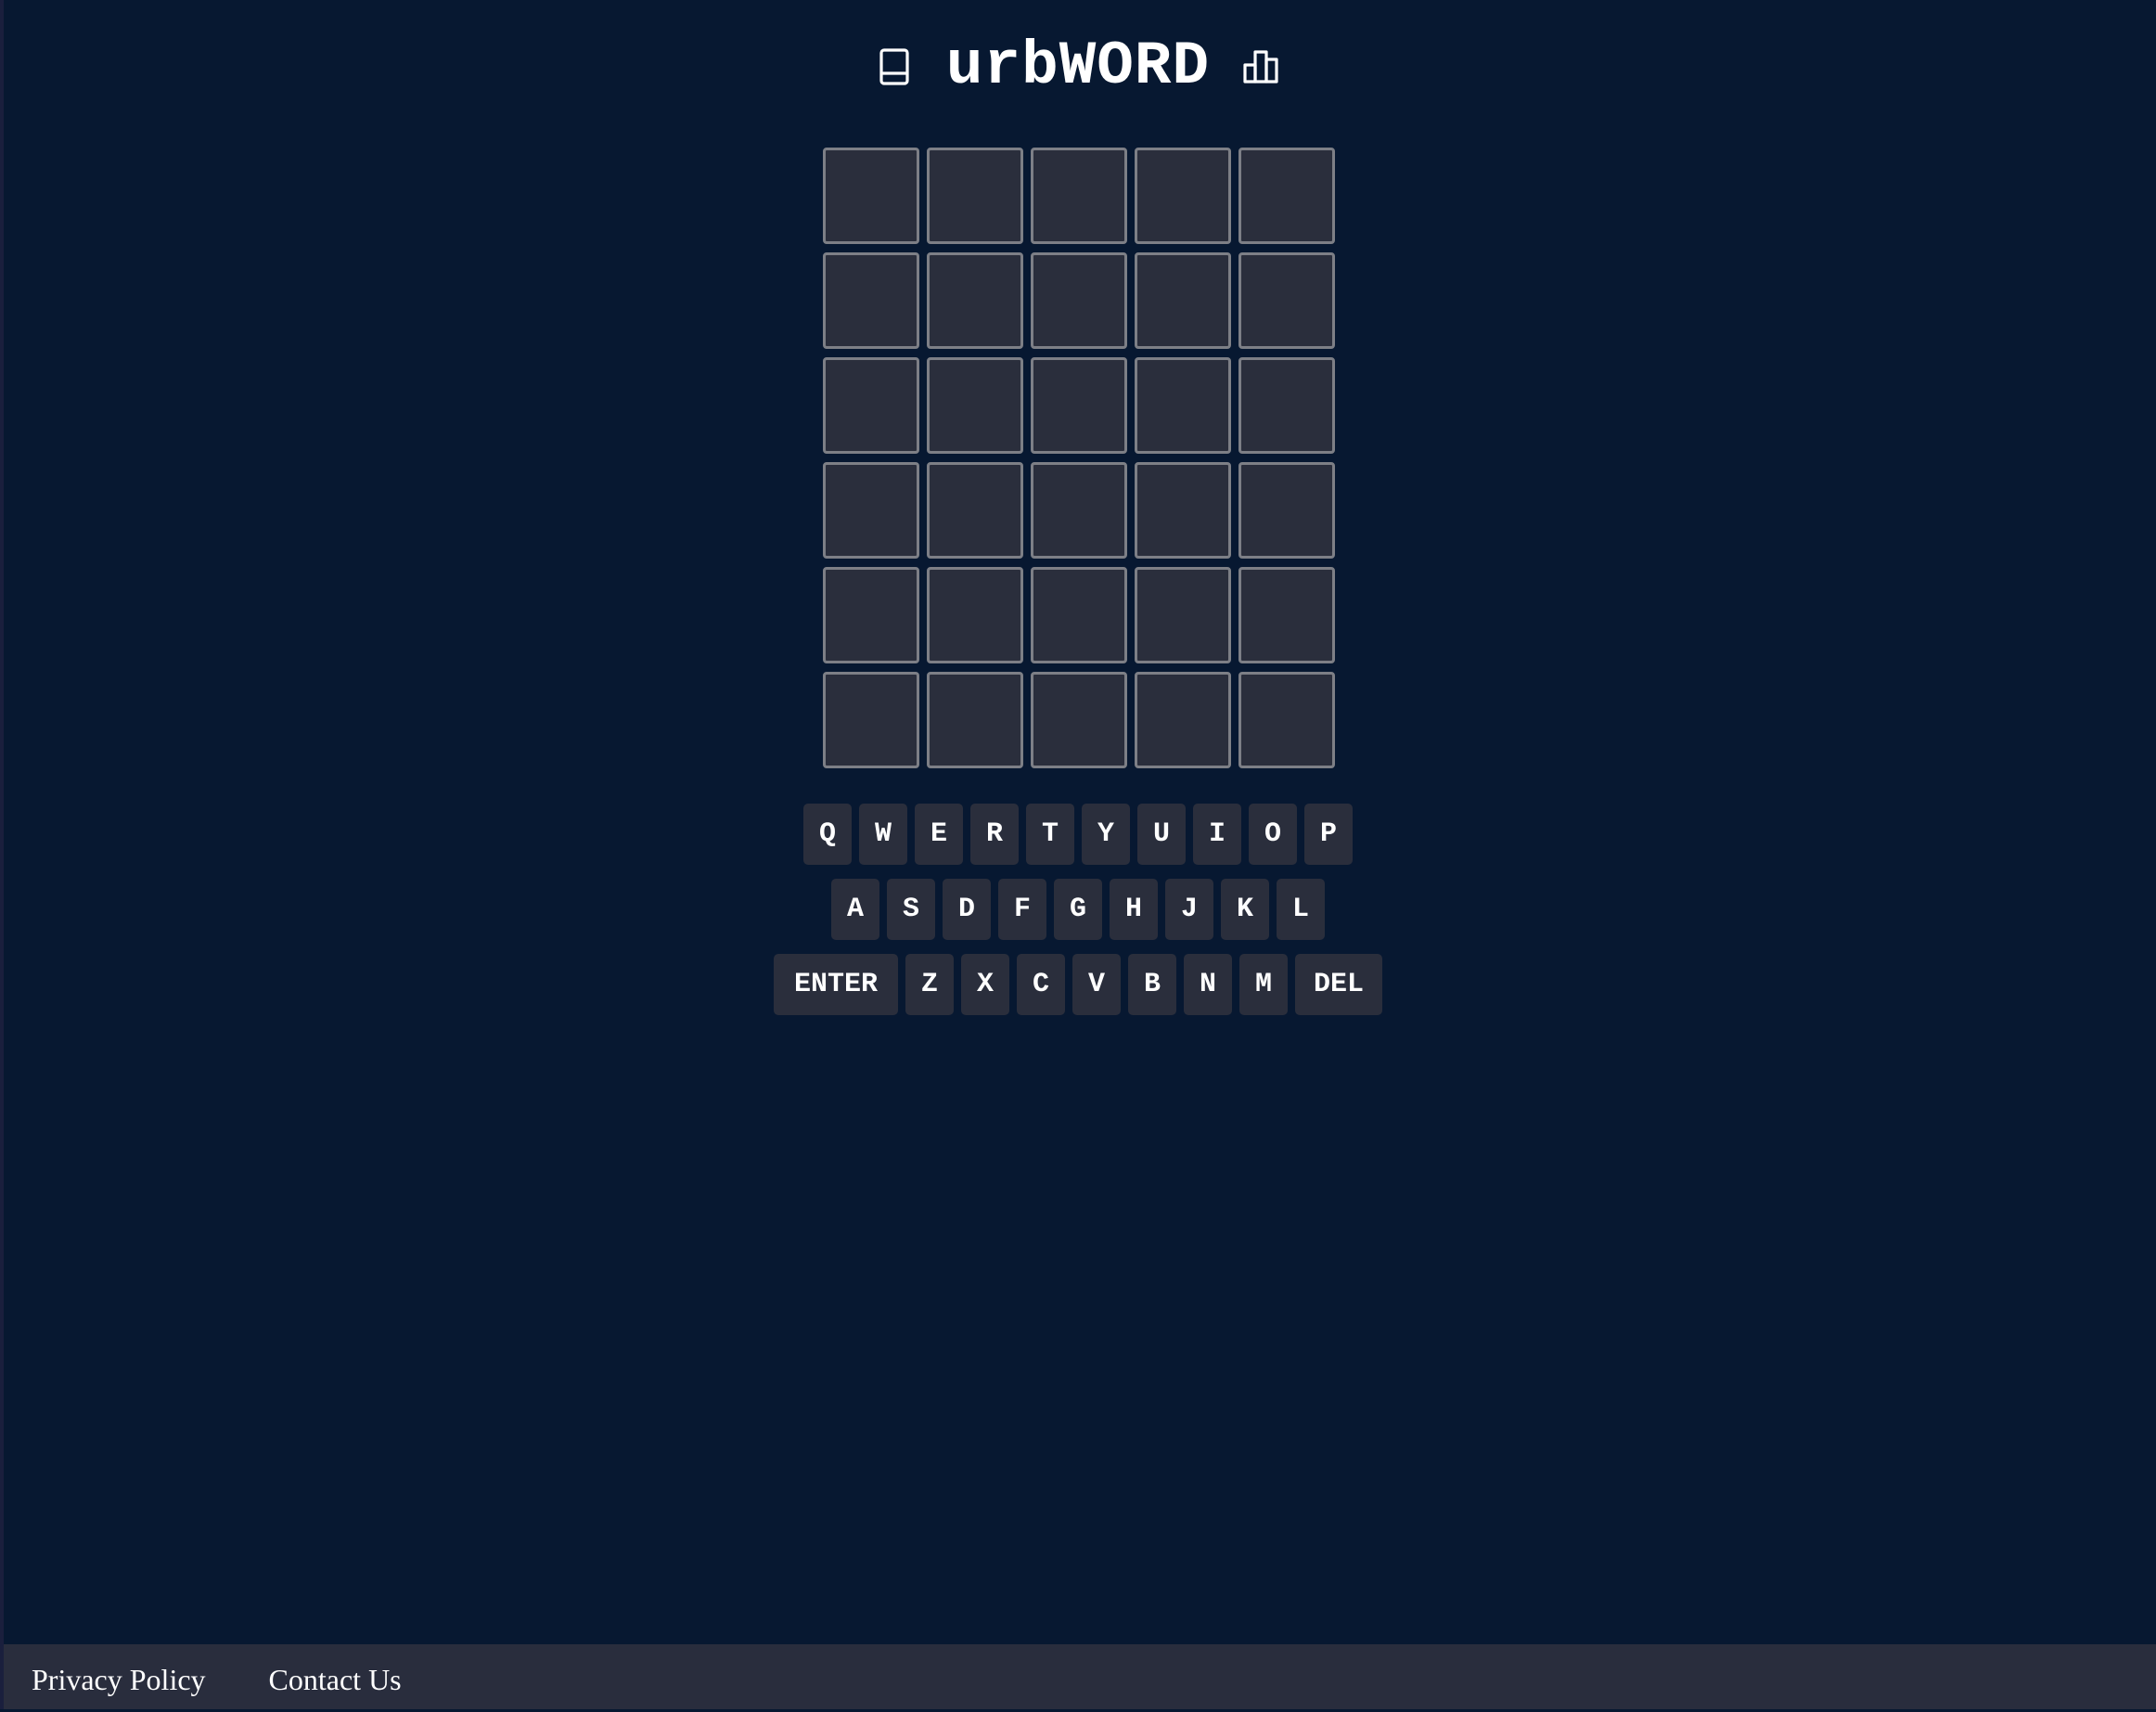  What do you see at coordinates (827, 834) in the screenshot?
I see `key-q: Q` at bounding box center [827, 834].